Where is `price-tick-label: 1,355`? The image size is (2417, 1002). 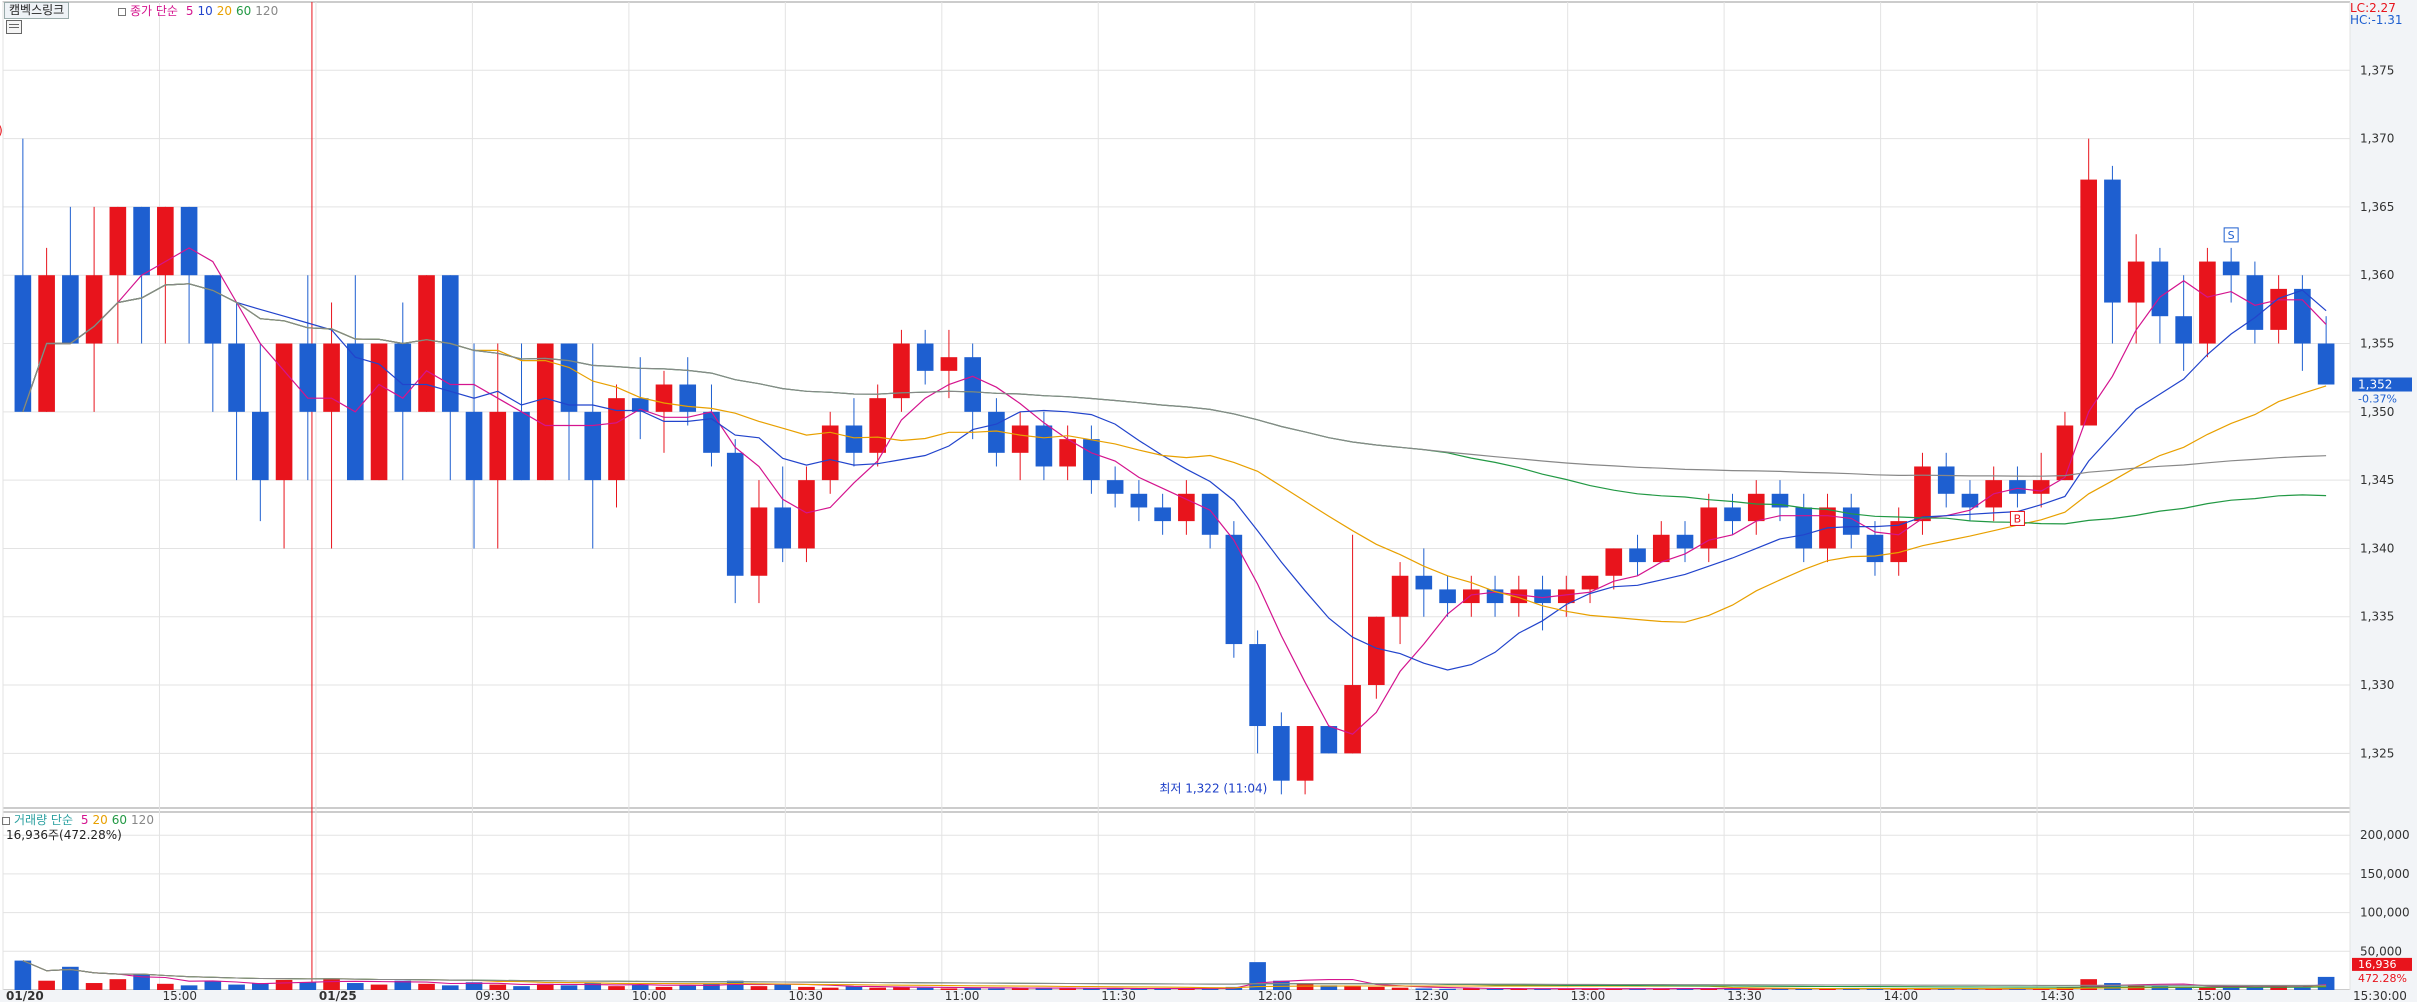
price-tick-label: 1,355 is located at coordinates (2377, 344).